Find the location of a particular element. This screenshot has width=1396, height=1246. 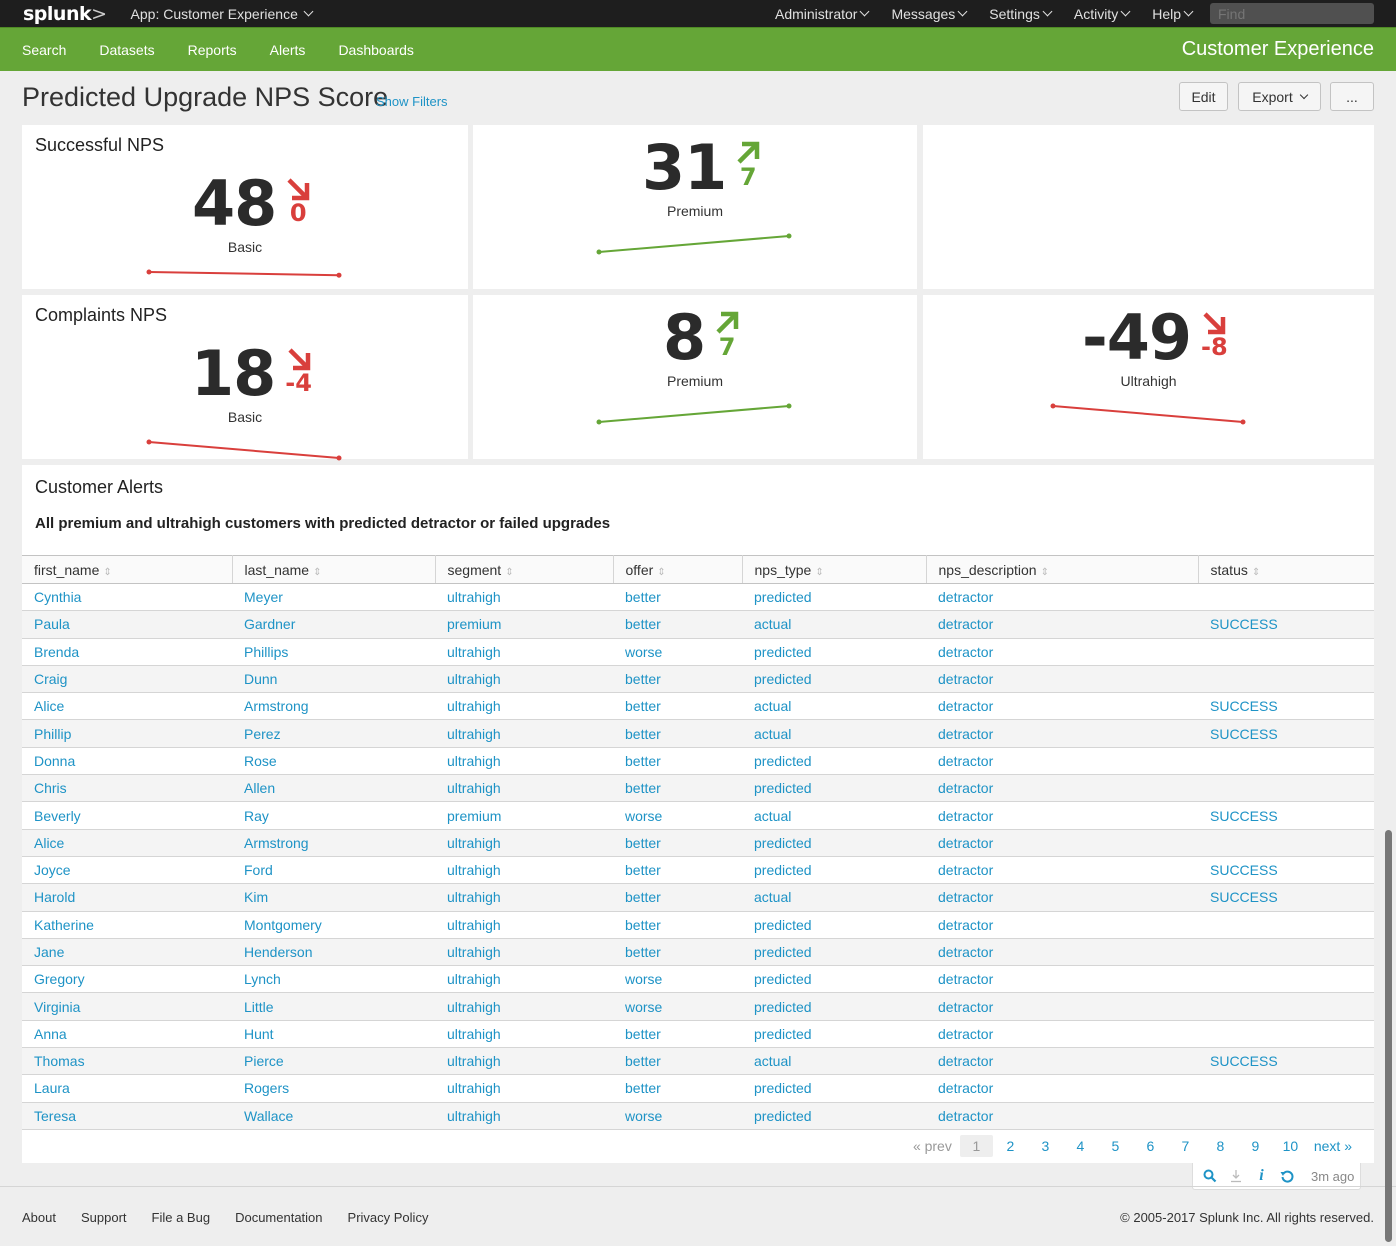

pager-page-8: 8 is located at coordinates (1220, 1146).